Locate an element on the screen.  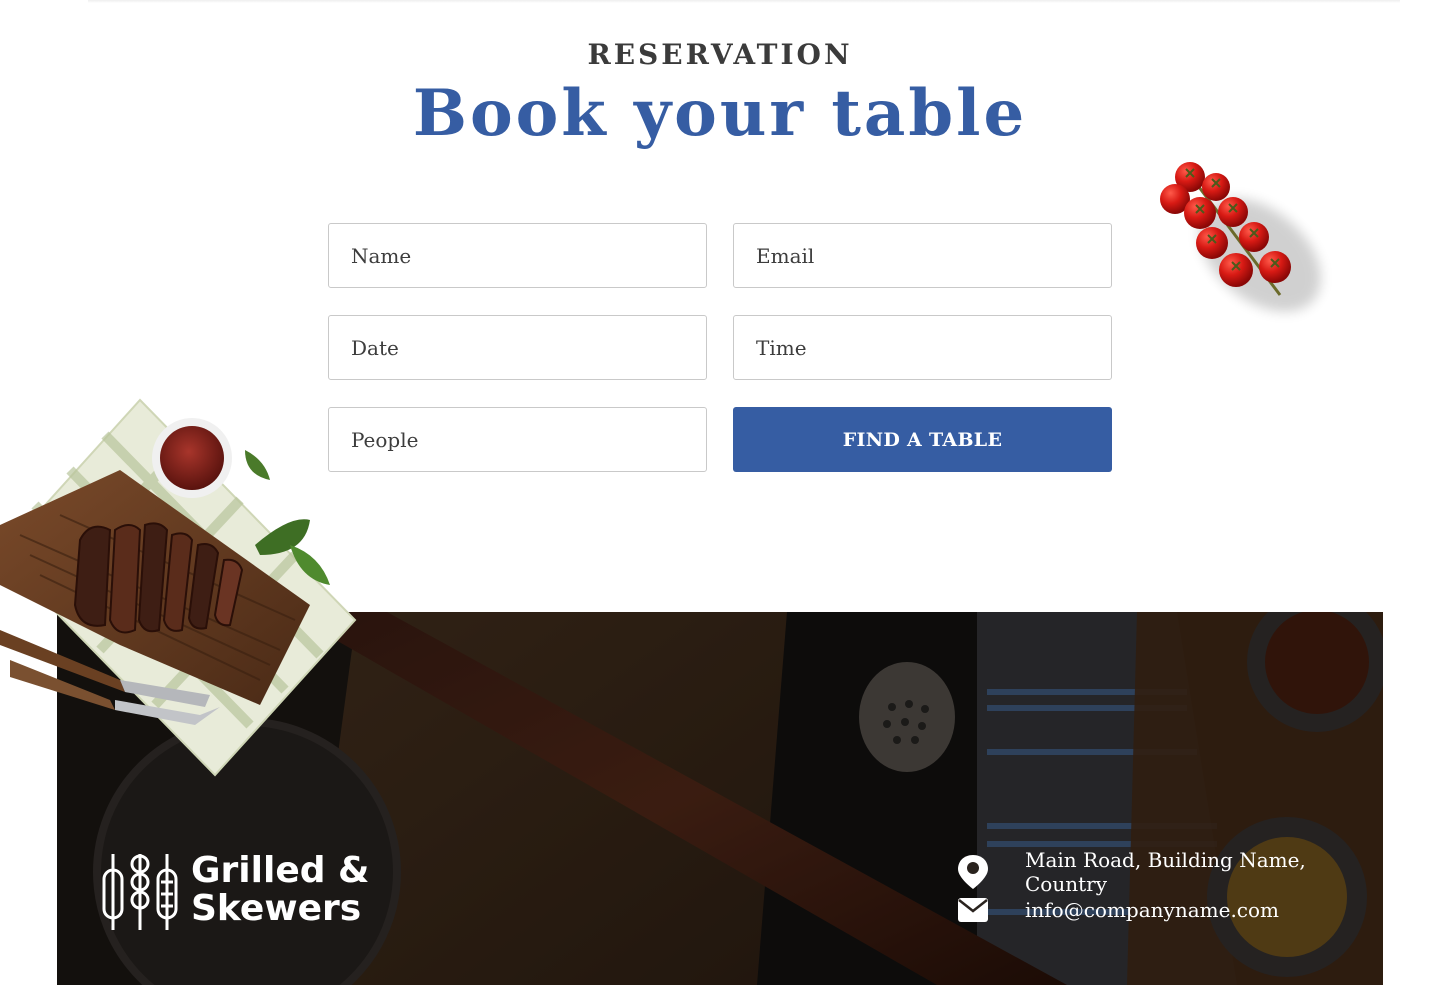
people-input is located at coordinates (517, 439).